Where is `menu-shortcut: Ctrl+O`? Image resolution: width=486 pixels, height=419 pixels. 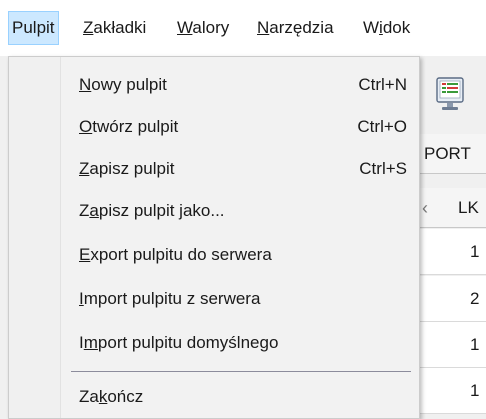 menu-shortcut: Ctrl+O is located at coordinates (382, 126).